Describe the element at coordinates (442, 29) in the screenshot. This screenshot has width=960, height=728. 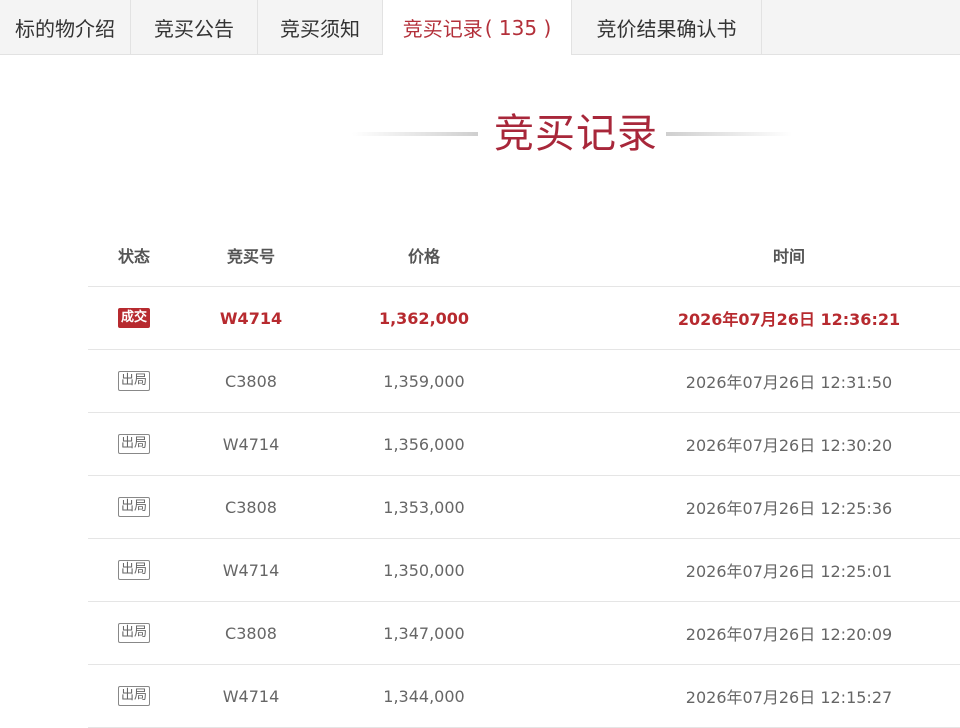
I see `tab-label: 竞买记录` at that location.